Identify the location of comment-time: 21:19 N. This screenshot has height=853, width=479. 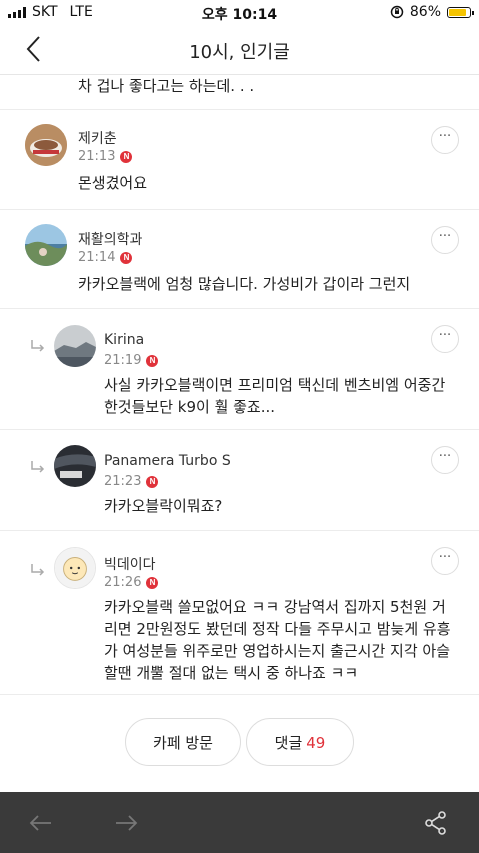
(131, 360).